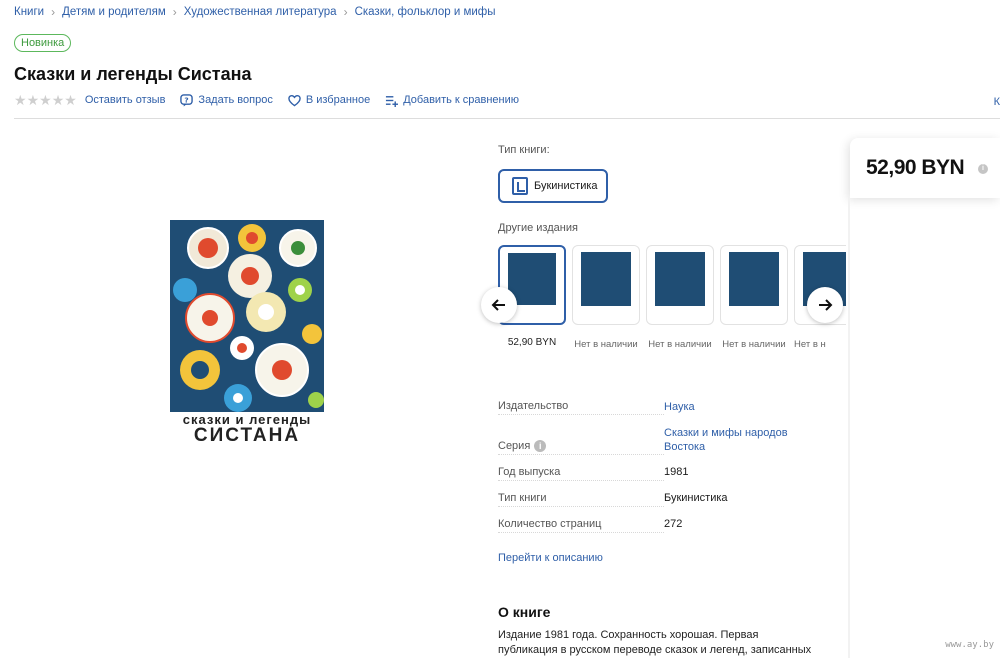 This screenshot has height=658, width=1000. What do you see at coordinates (810, 344) in the screenshot?
I see `edition-status: Нет в н` at bounding box center [810, 344].